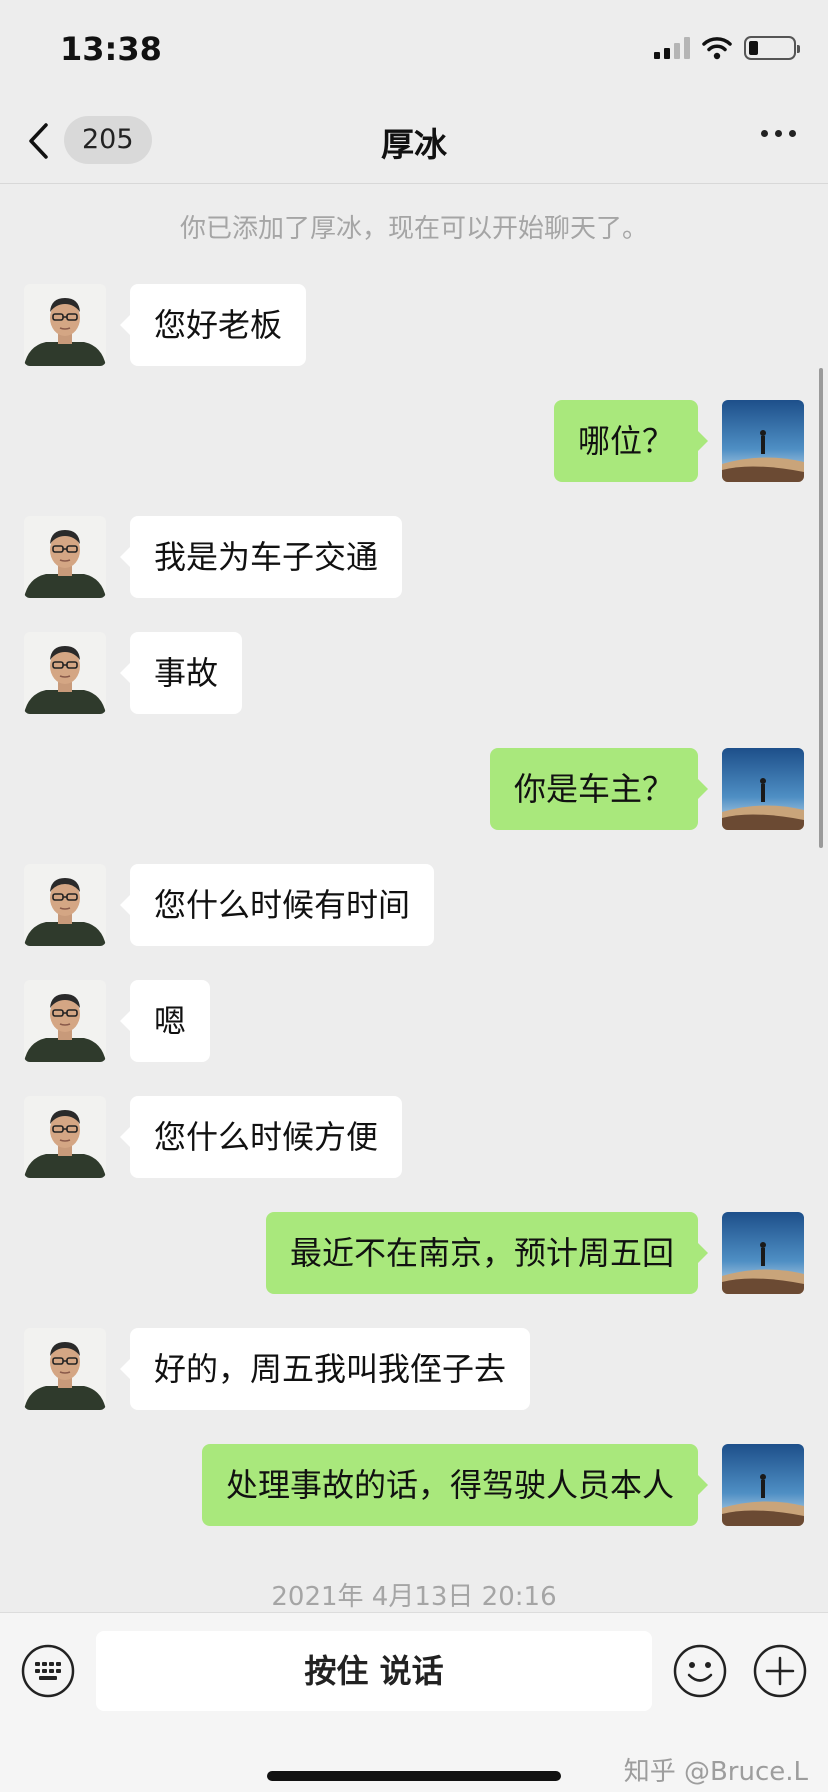 The height and width of the screenshot is (1792, 828). What do you see at coordinates (821, 608) in the screenshot?
I see `scrollbar` at bounding box center [821, 608].